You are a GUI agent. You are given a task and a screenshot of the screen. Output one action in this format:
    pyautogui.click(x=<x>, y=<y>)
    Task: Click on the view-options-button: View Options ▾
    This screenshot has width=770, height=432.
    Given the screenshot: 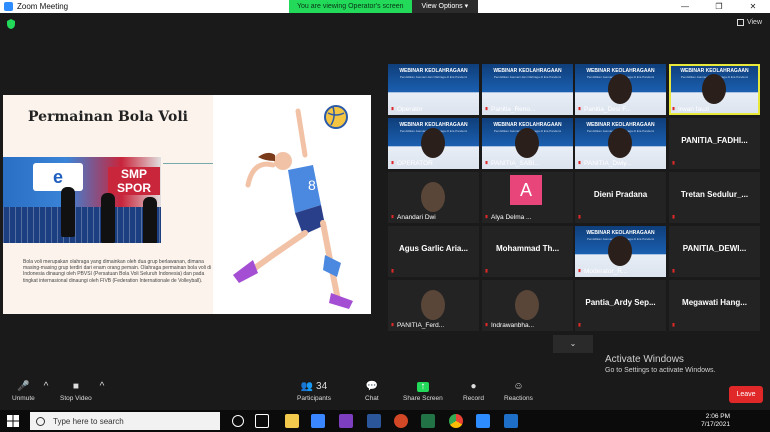 What is the action you would take?
    pyautogui.click(x=445, y=6)
    